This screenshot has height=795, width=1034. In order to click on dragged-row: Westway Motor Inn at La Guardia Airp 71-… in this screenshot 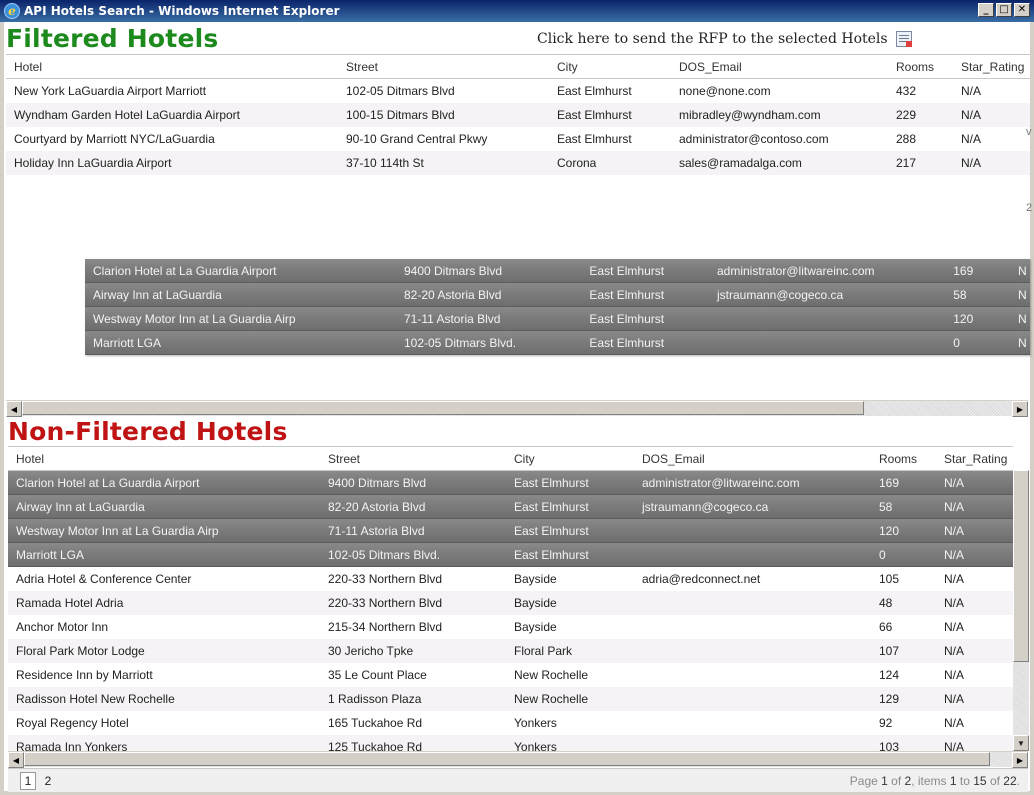, I will do `click(557, 319)`.